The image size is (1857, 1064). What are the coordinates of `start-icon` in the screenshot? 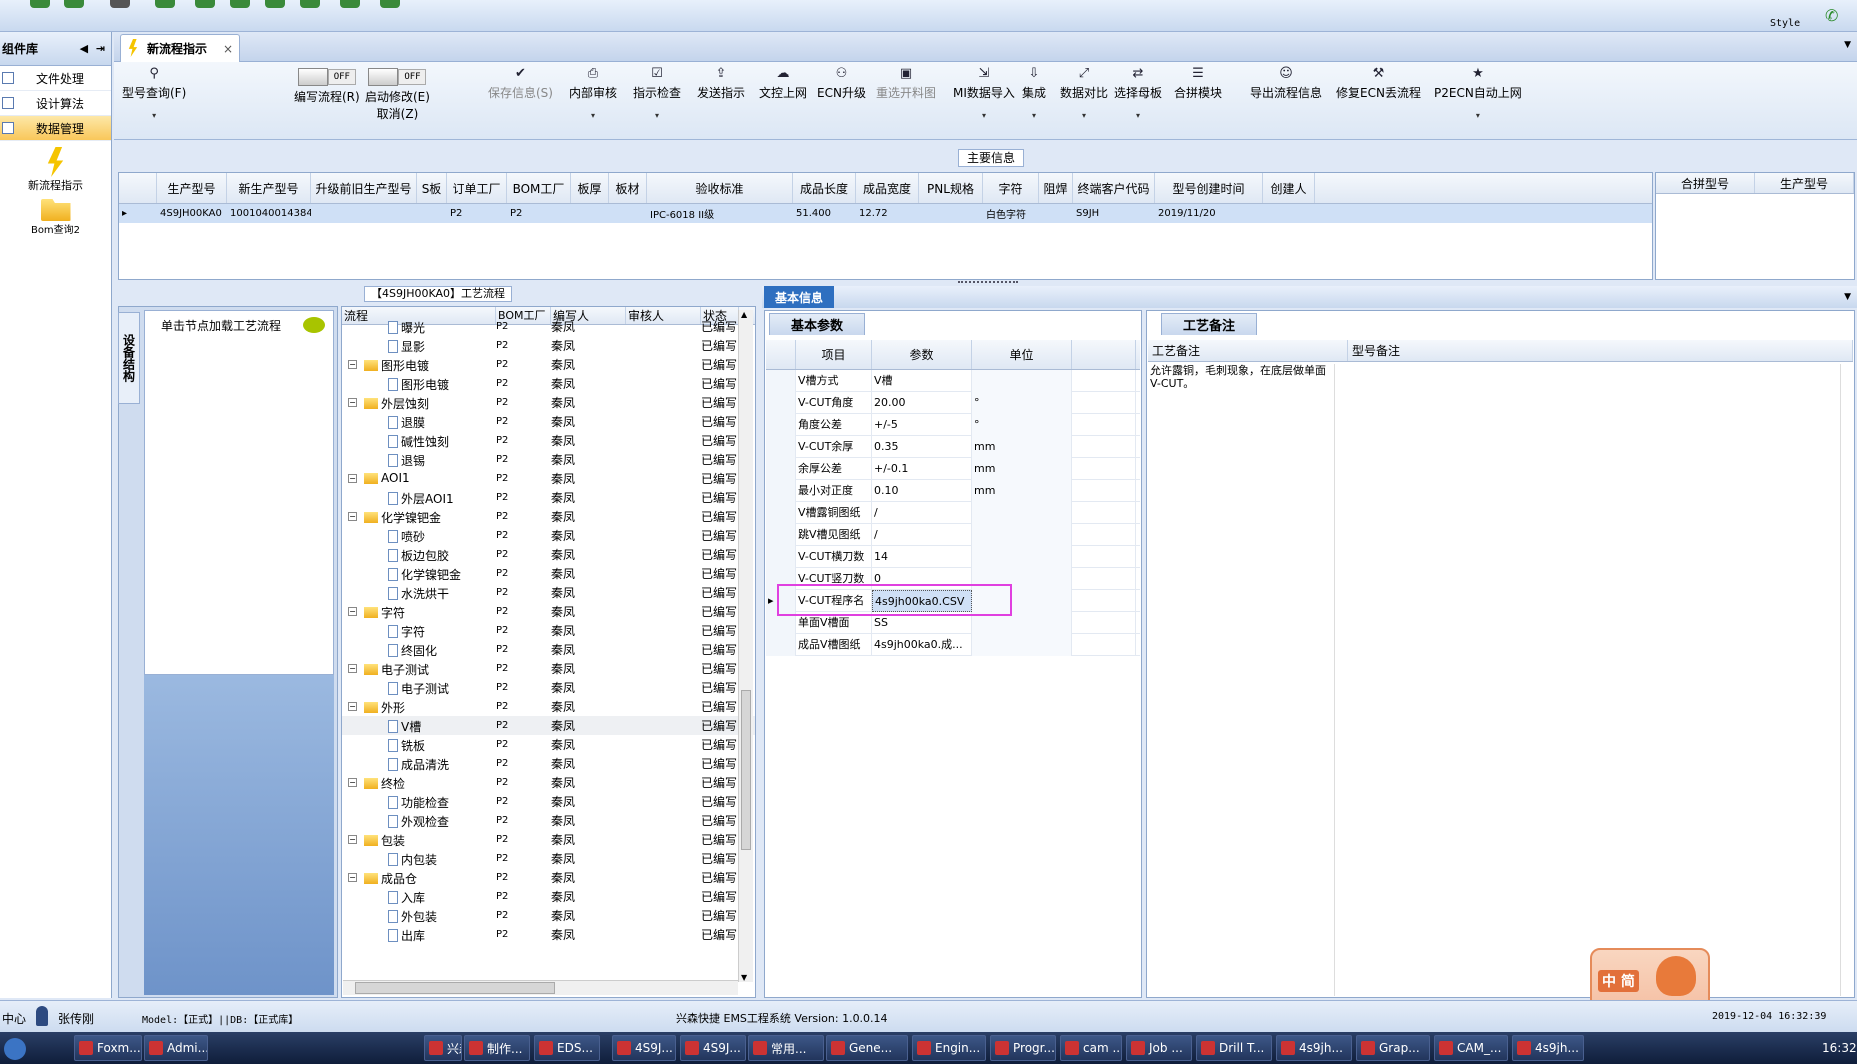 It's located at (15, 1049).